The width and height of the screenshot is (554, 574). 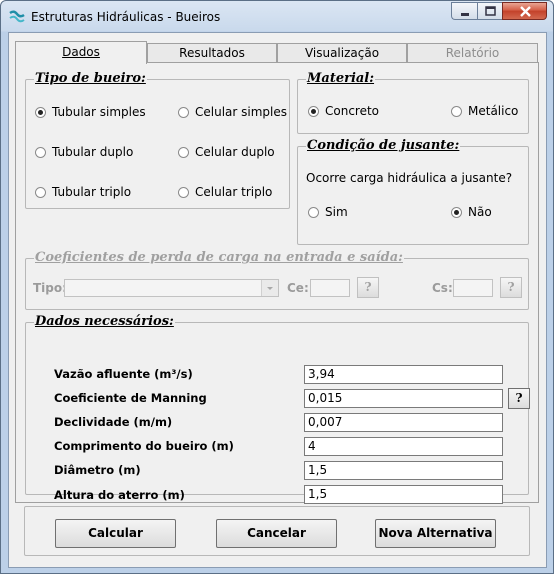 I want to click on app-icon, so click(x=17, y=16).